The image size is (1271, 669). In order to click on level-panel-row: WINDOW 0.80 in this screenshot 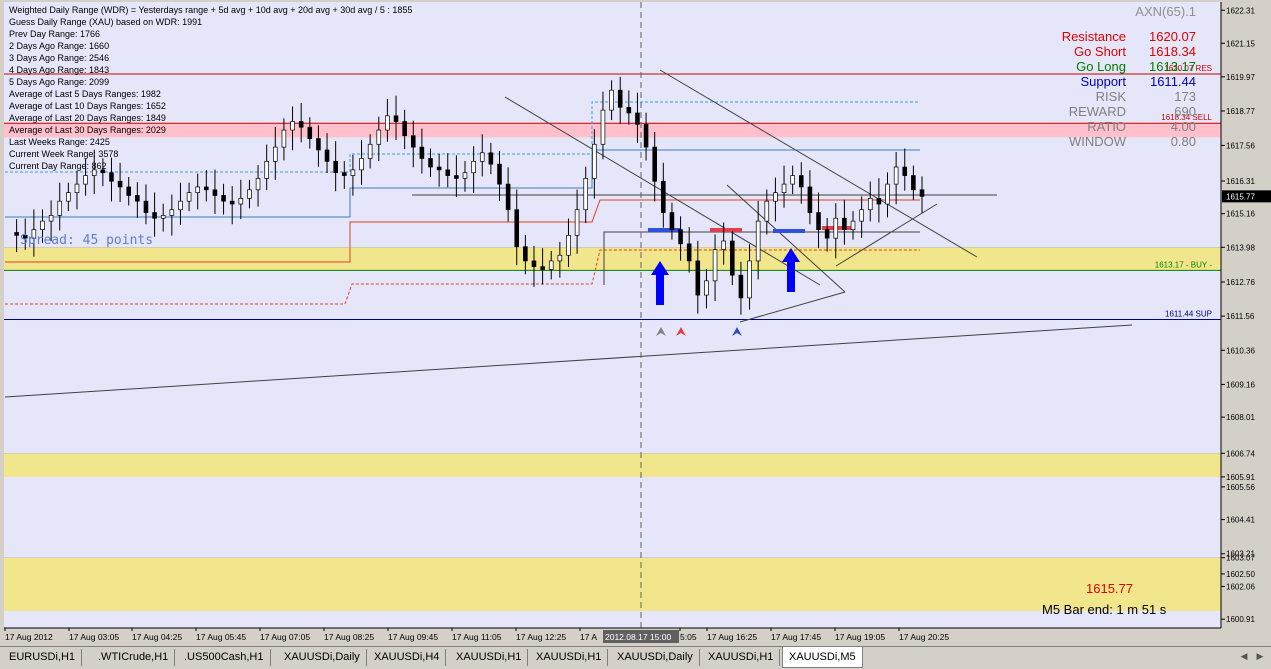, I will do `click(1120, 141)`.